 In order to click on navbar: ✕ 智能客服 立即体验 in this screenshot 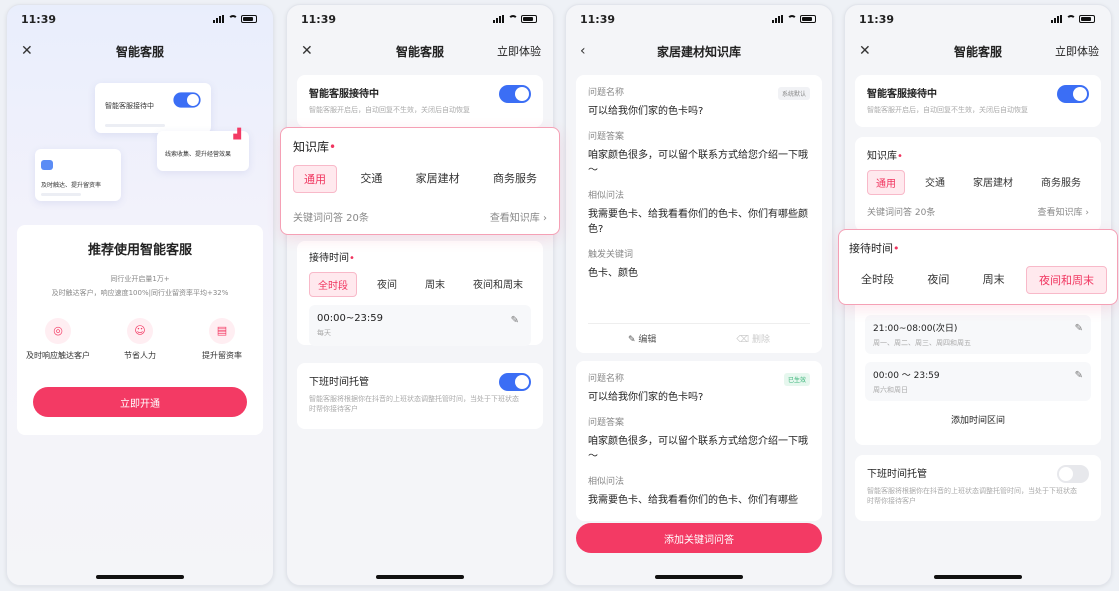, I will do `click(420, 51)`.